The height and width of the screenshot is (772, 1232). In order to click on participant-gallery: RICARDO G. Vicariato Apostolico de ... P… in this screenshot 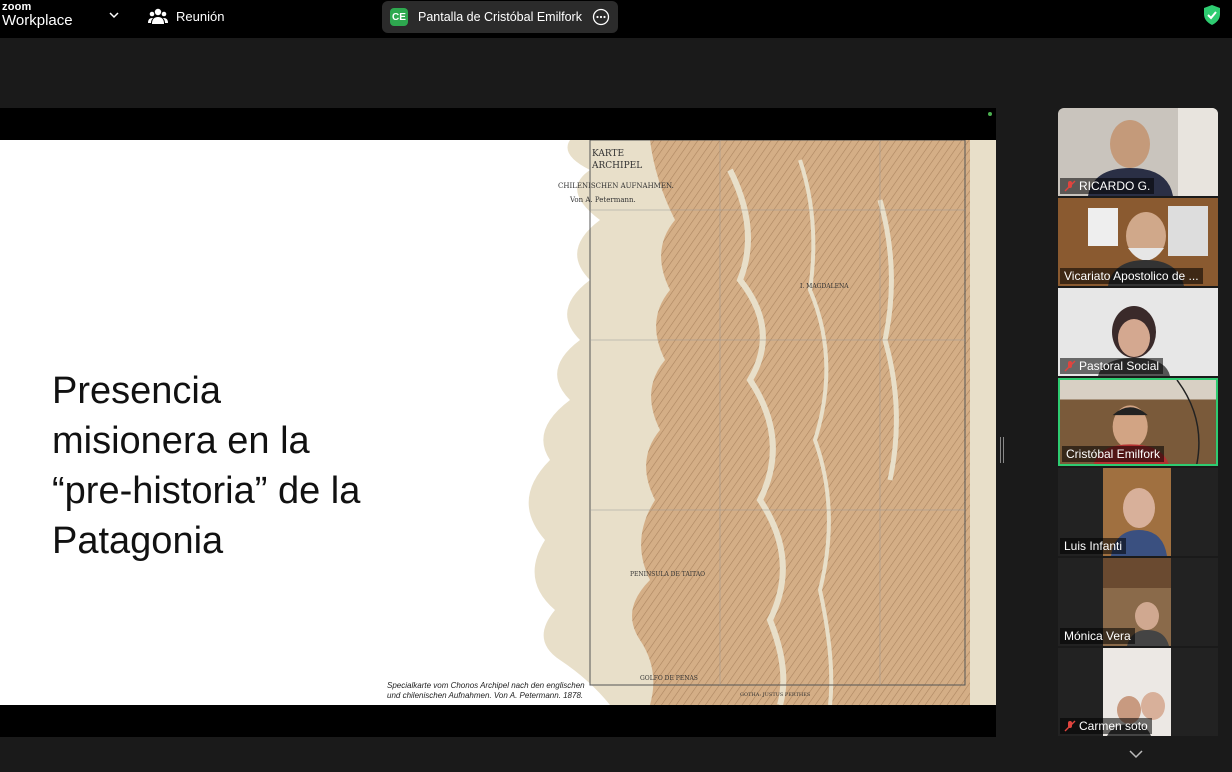, I will do `click(1138, 423)`.